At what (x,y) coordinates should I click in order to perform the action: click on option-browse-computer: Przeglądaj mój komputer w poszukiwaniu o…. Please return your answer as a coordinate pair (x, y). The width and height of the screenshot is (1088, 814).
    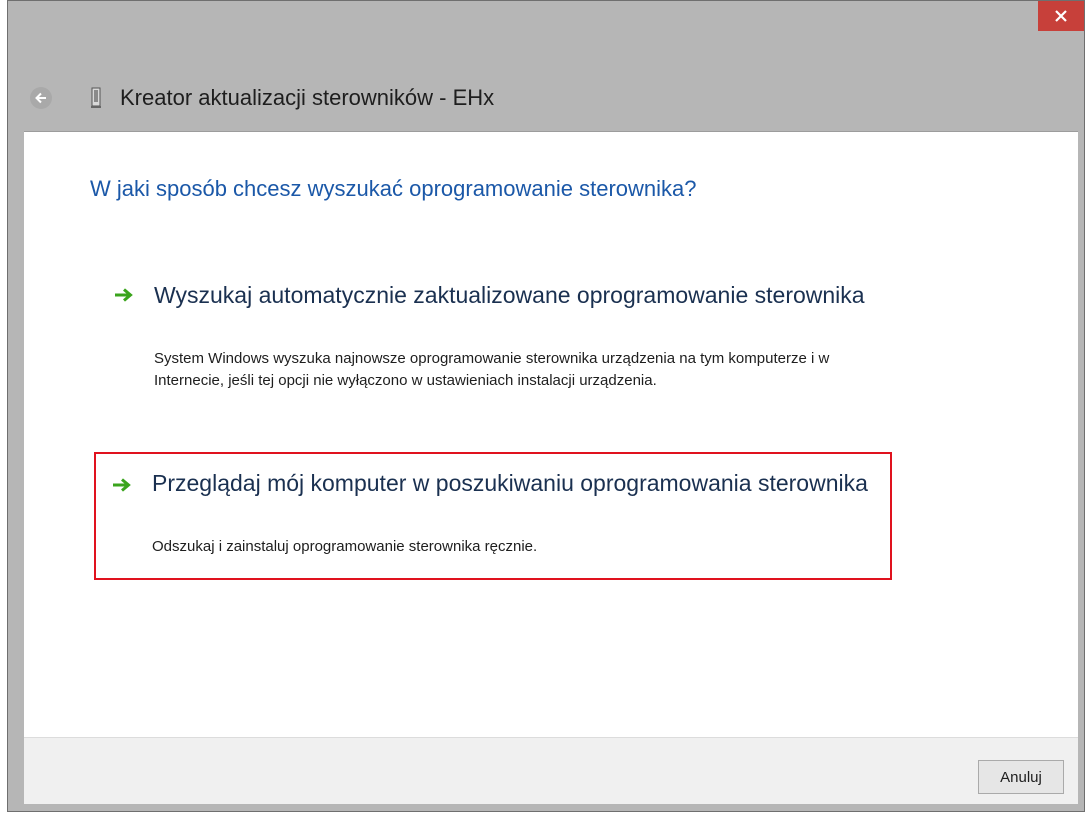
    Looking at the image, I should click on (493, 516).